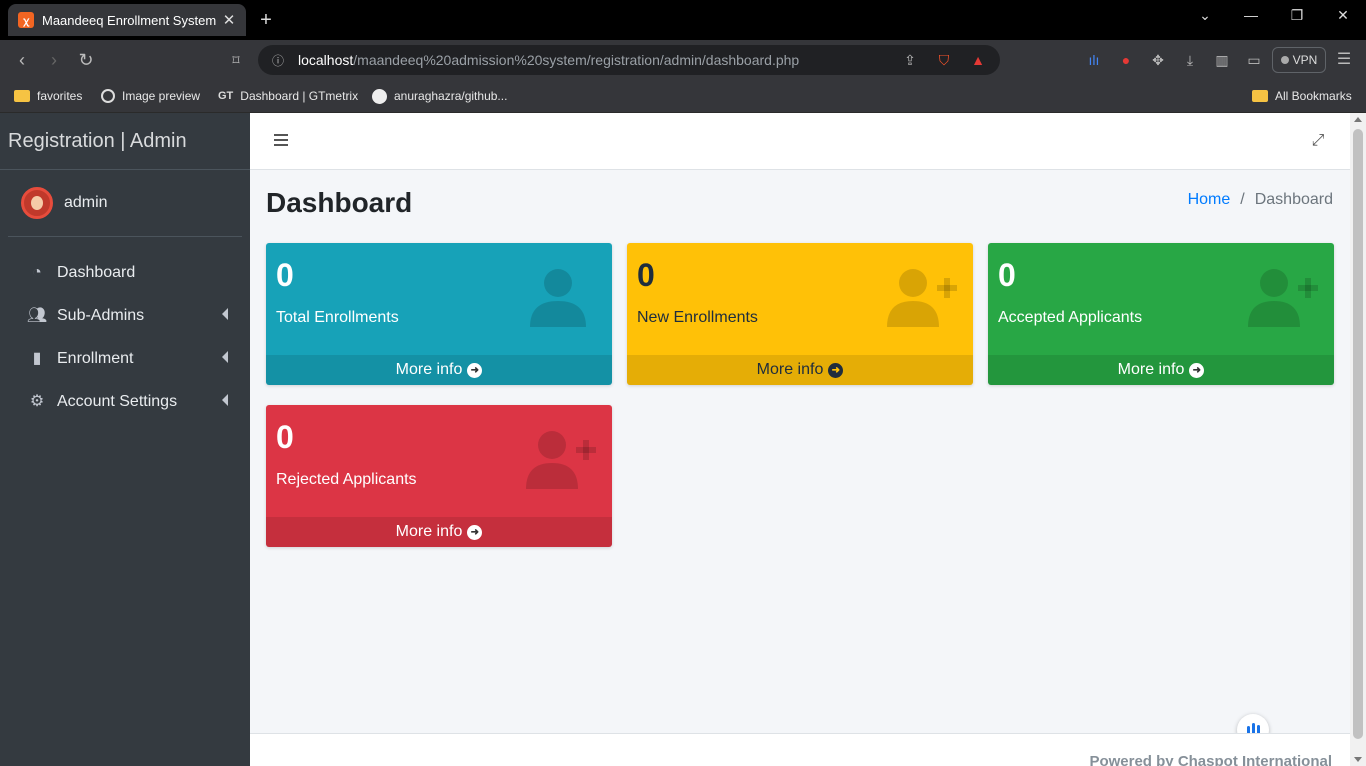  What do you see at coordinates (337, 317) in the screenshot?
I see `box-label: Total Enrollments` at bounding box center [337, 317].